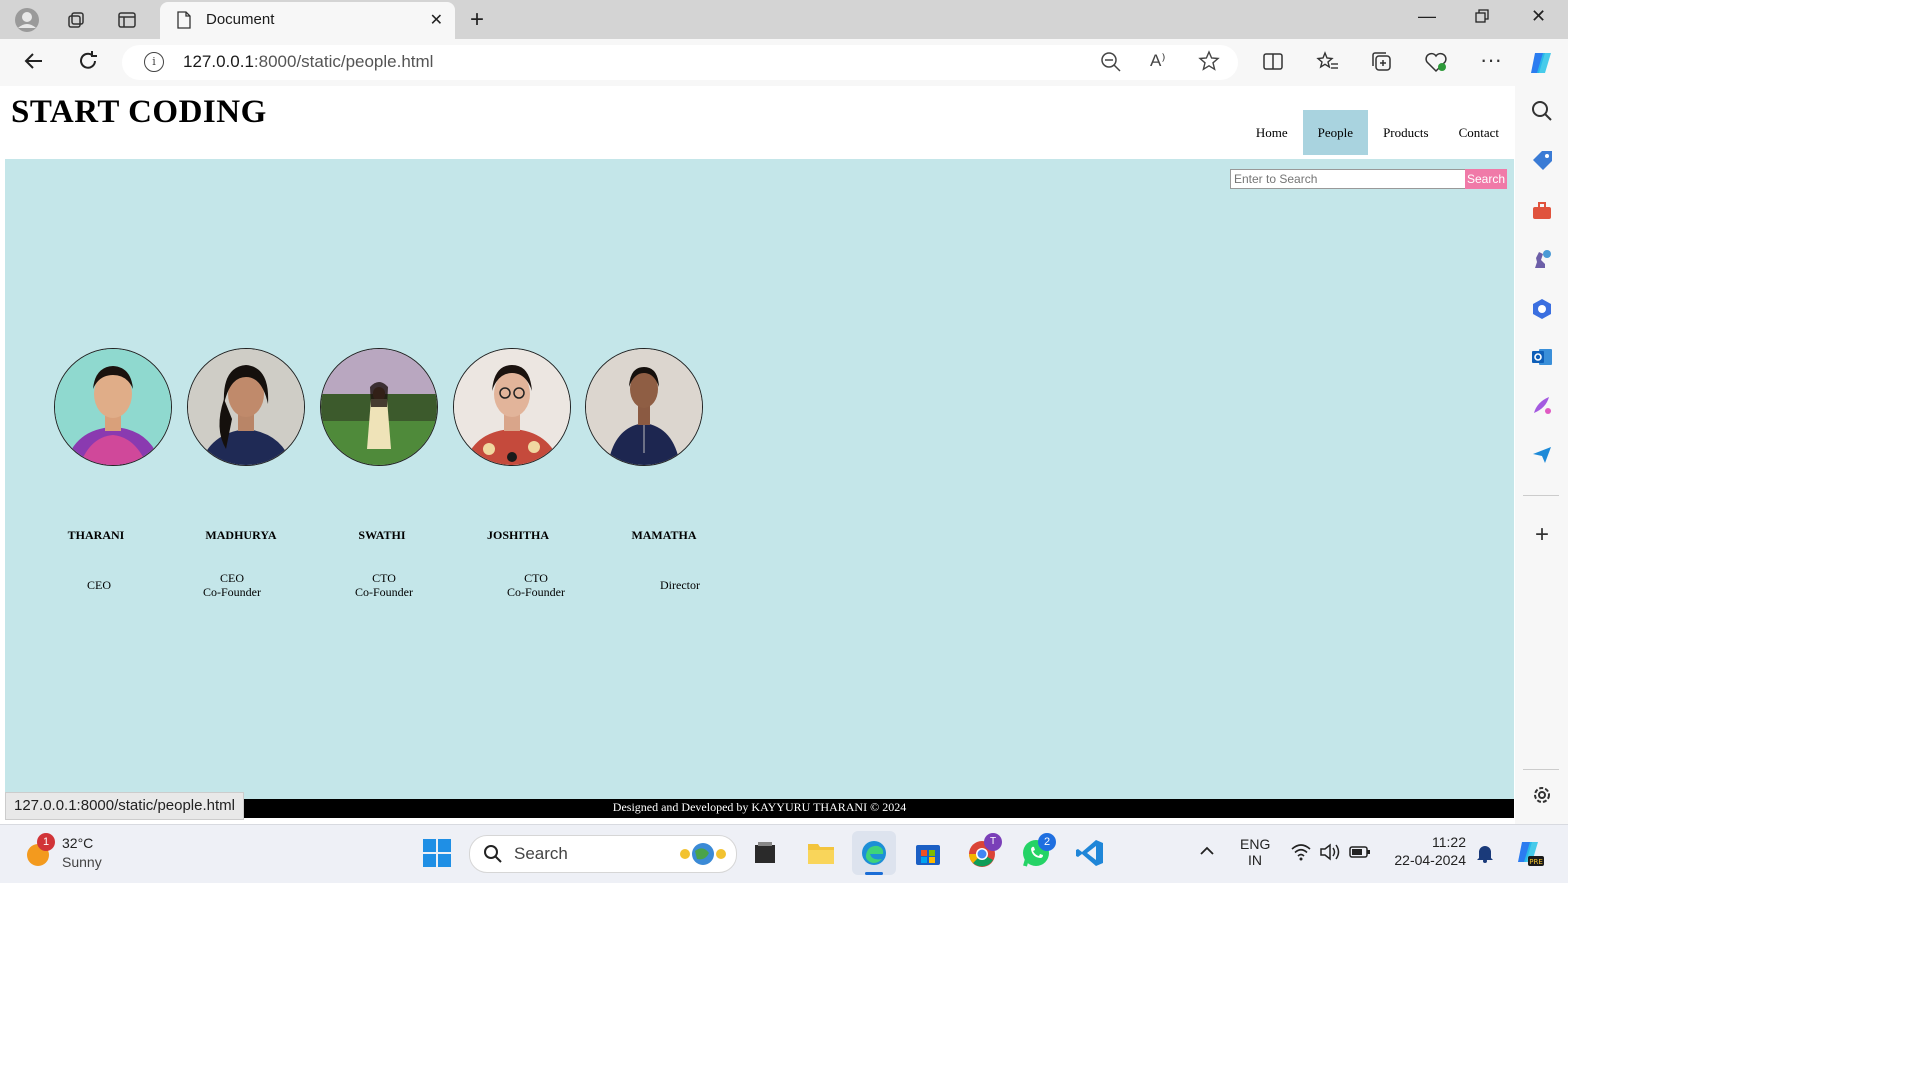 Image resolution: width=1920 pixels, height=1080 pixels. I want to click on microsoft-store-icon, so click(928, 855).